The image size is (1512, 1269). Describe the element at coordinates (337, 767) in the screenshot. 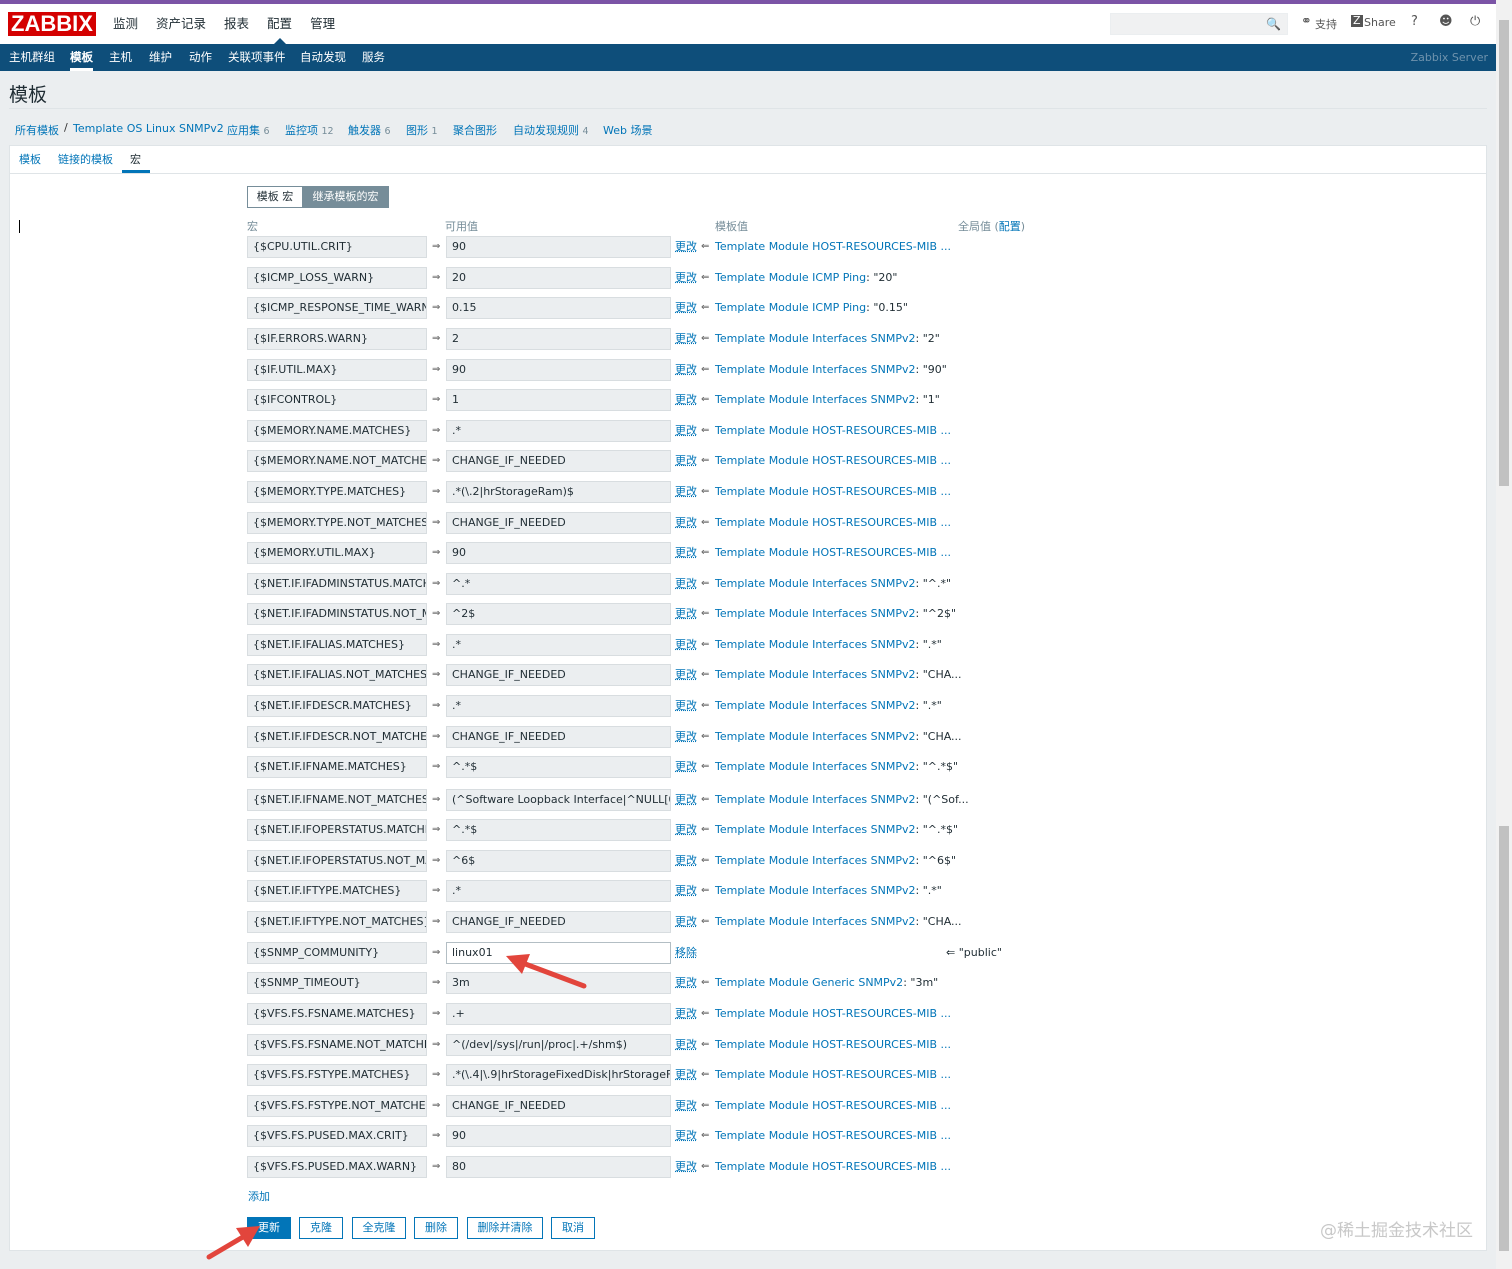

I see `macro-name-field: {$NET.IF.IFNAME.MATCHES}` at that location.